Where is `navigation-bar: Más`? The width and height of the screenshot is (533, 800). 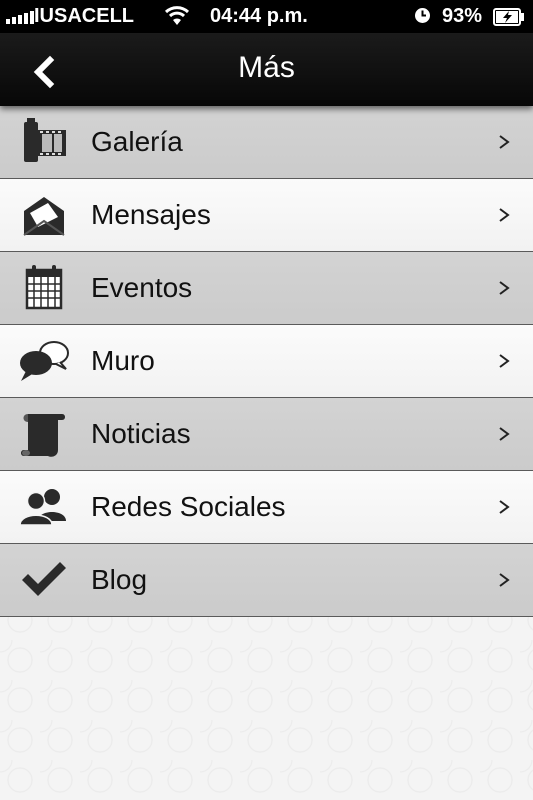 navigation-bar: Más is located at coordinates (266, 69).